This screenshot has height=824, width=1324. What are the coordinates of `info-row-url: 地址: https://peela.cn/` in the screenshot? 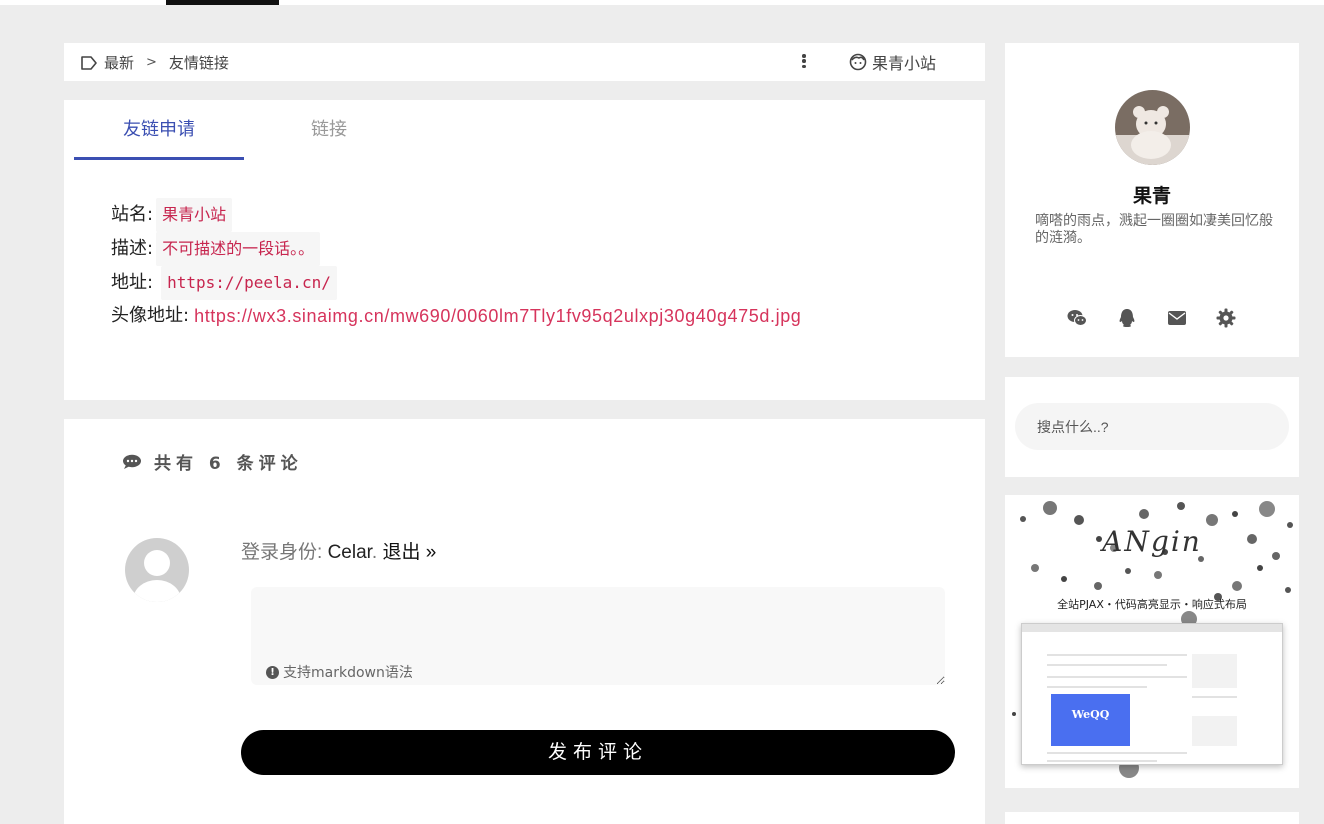 It's located at (456, 283).